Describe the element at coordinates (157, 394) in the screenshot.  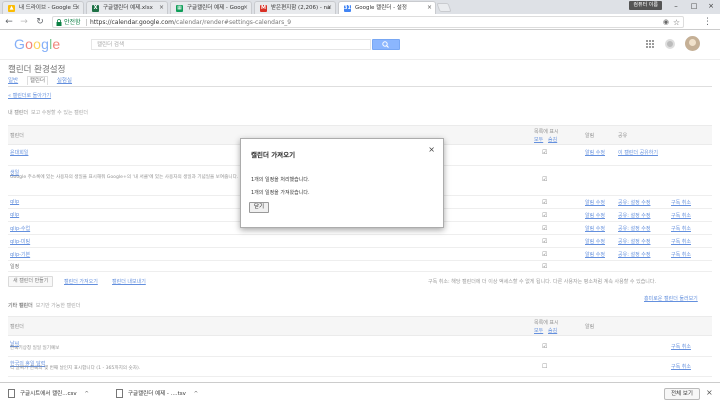
I see `download-file-name: 구글캘린더 예제 - ....tsv` at that location.